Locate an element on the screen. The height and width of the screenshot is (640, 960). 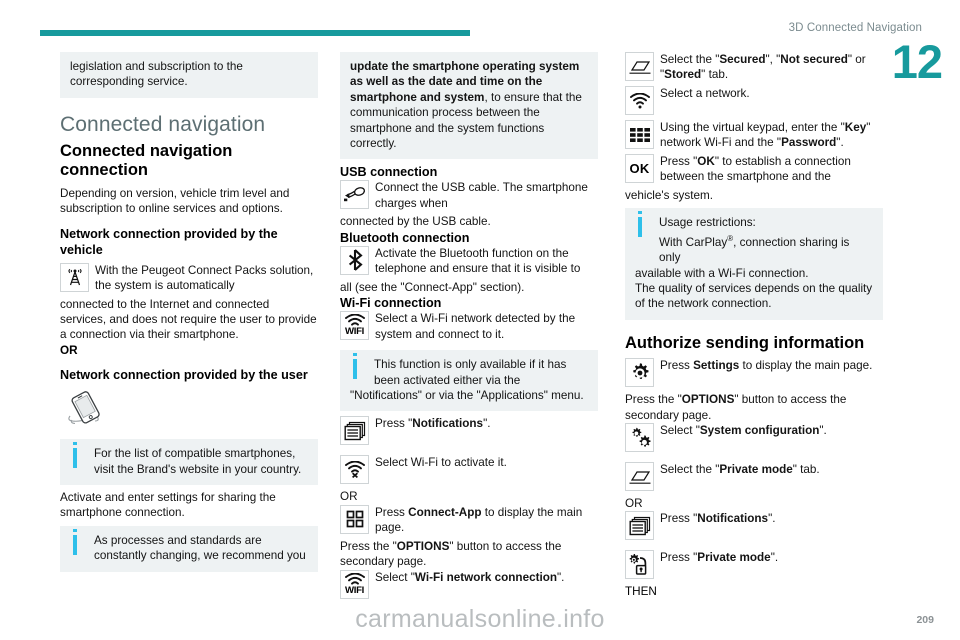
heading-network-user: Network connection provided by the user is located at coordinates (184, 375).